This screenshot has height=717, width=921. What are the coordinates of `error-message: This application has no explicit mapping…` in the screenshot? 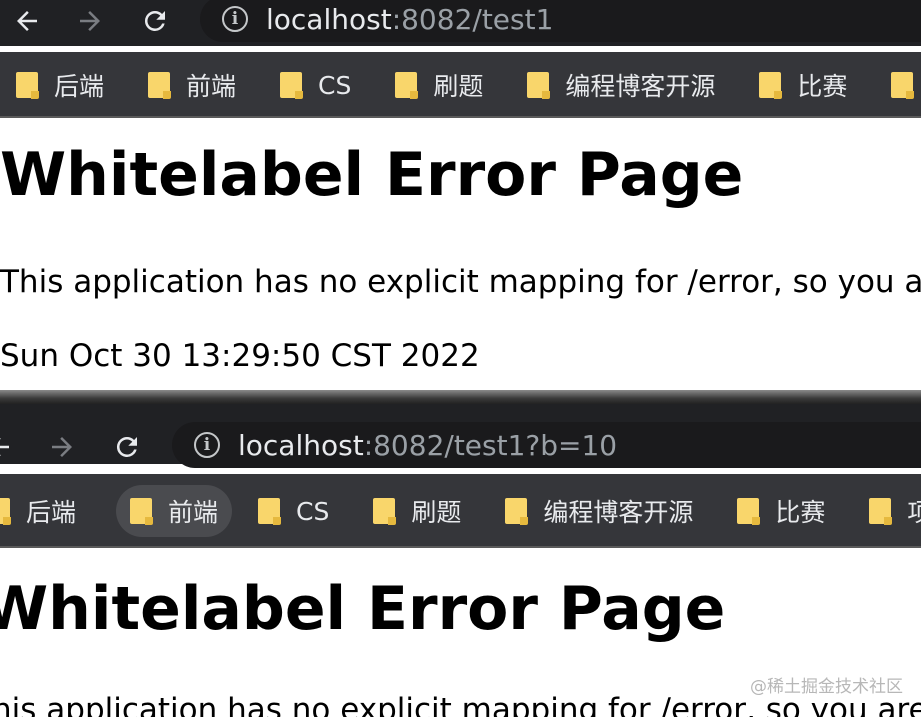 It's located at (460, 282).